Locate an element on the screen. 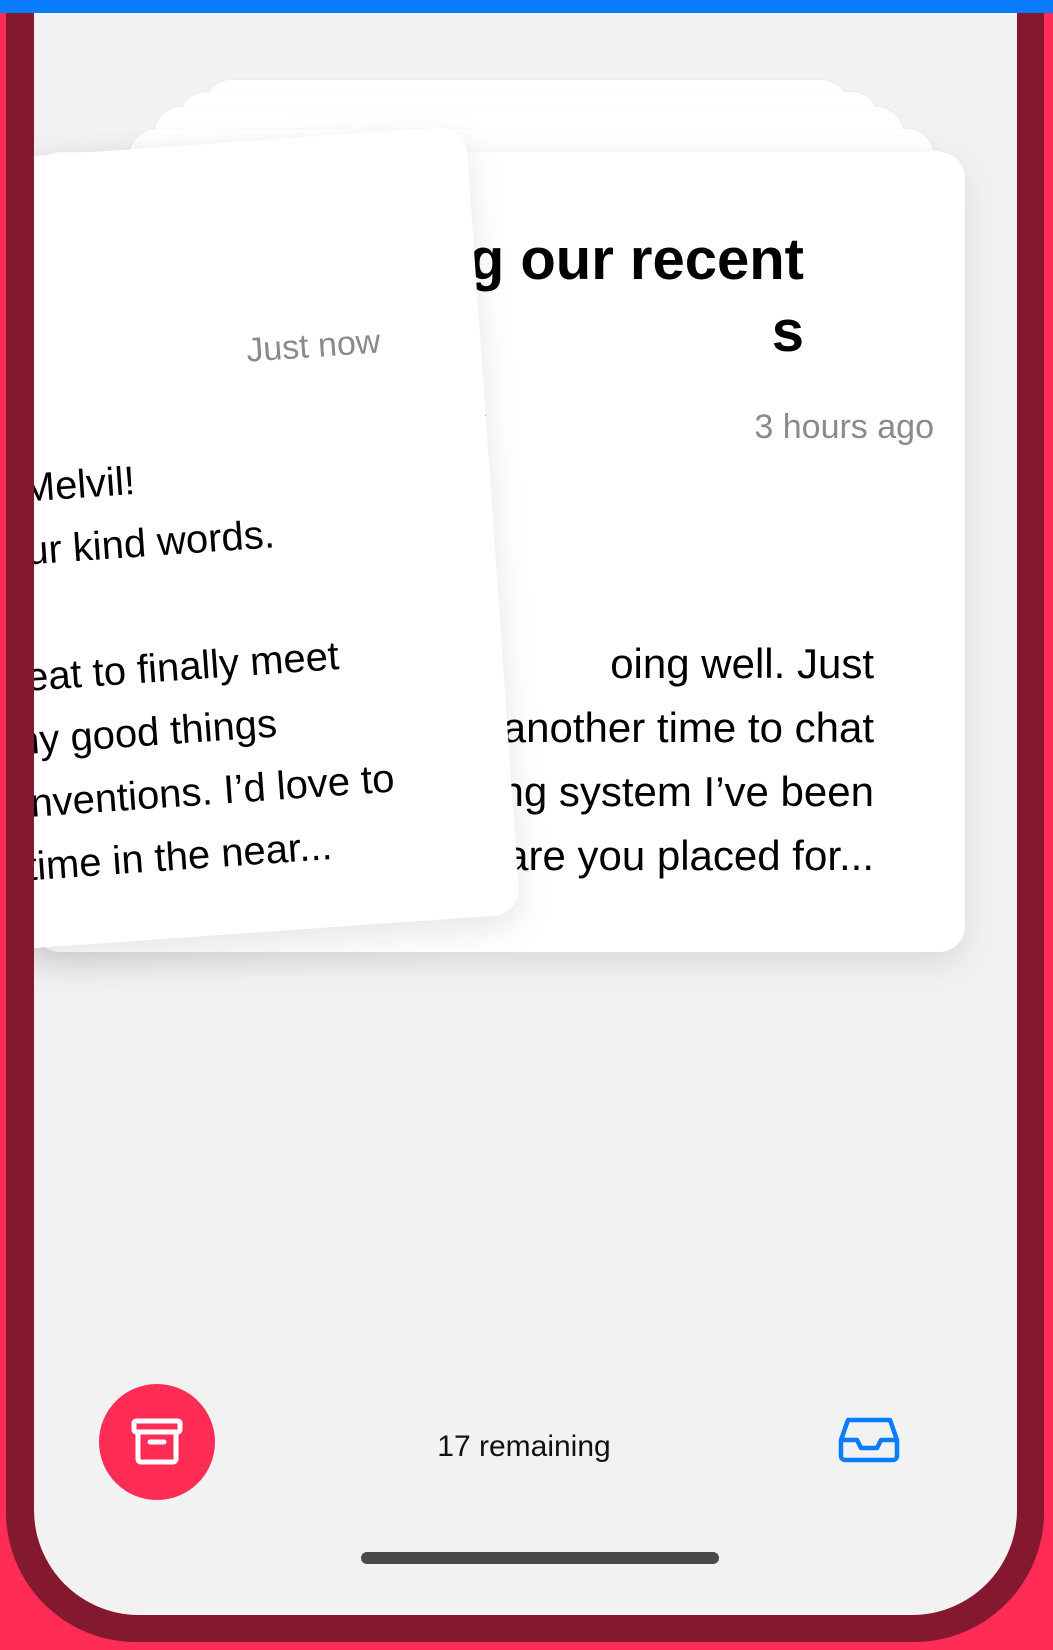  message-time: Just now is located at coordinates (313, 346).